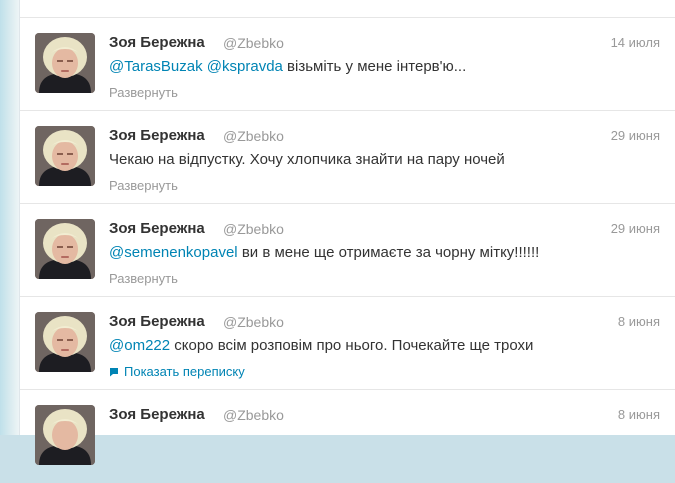 Image resolution: width=675 pixels, height=483 pixels. Describe the element at coordinates (245, 66) in the screenshot. I see `mention-link: @kspravda` at that location.